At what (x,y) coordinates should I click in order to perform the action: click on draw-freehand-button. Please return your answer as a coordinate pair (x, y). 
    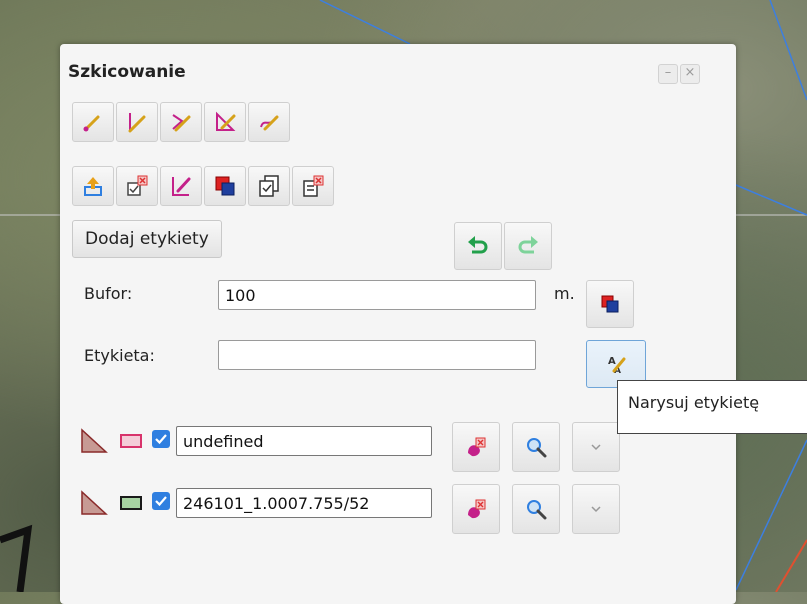
    Looking at the image, I should click on (269, 122).